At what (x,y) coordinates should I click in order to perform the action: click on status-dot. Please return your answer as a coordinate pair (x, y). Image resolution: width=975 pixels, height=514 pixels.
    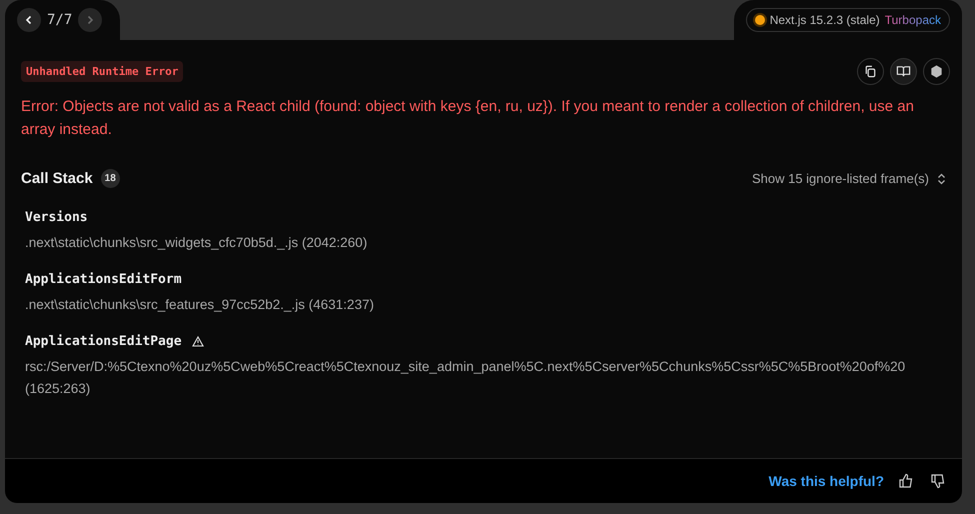
    Looking at the image, I should click on (759, 20).